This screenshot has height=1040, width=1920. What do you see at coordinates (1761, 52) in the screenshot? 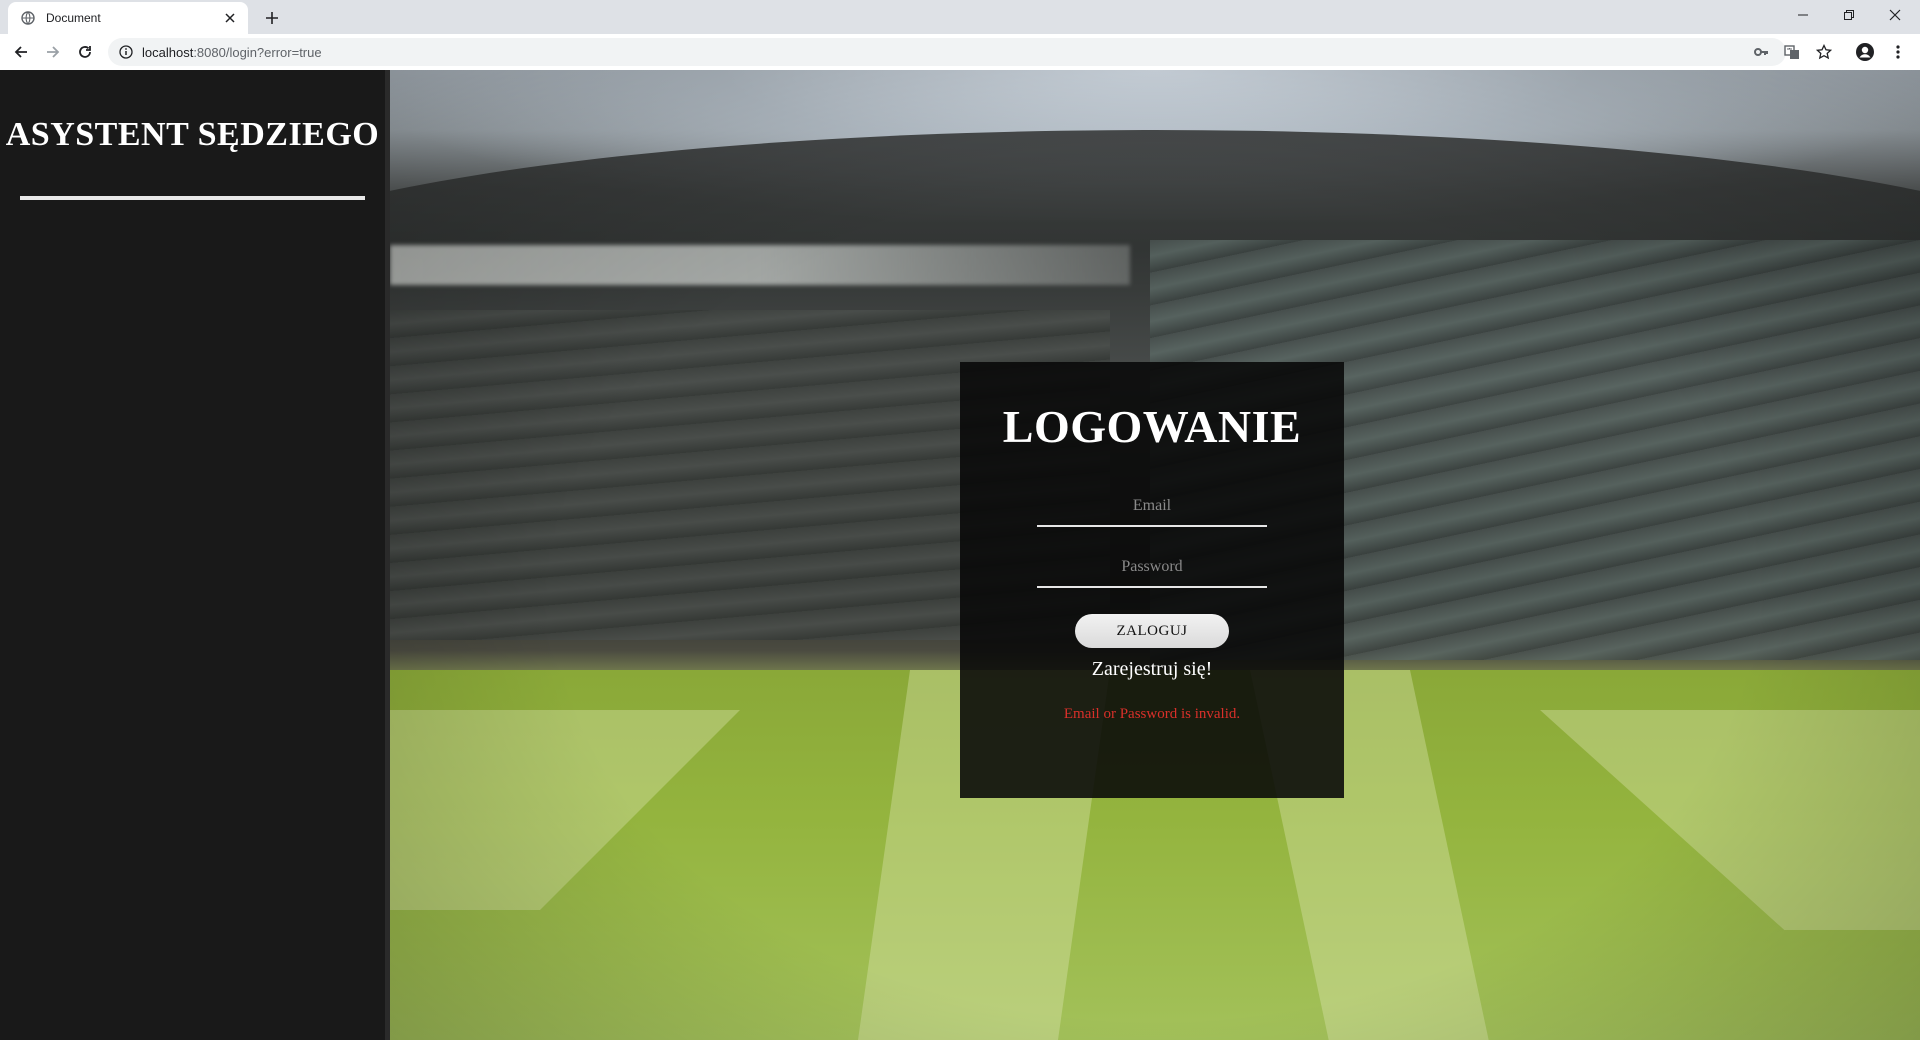
I see `key-icon` at bounding box center [1761, 52].